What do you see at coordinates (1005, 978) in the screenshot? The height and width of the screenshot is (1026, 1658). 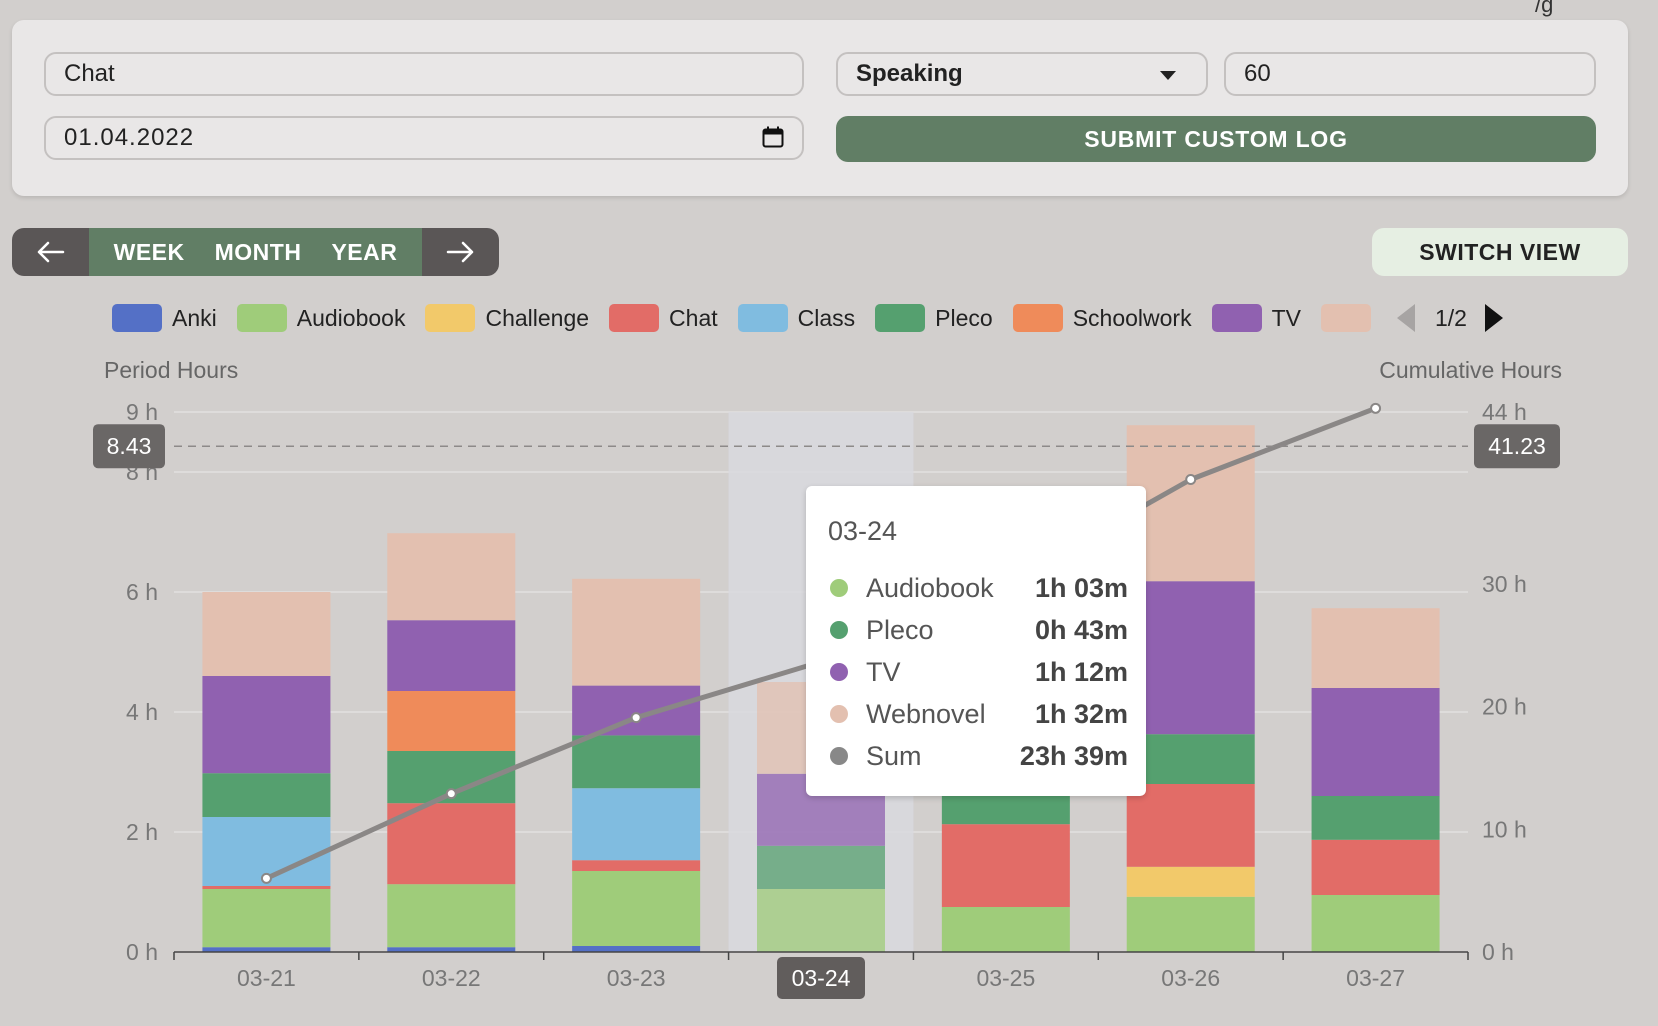 I see `x-tick-label: 03-25` at bounding box center [1005, 978].